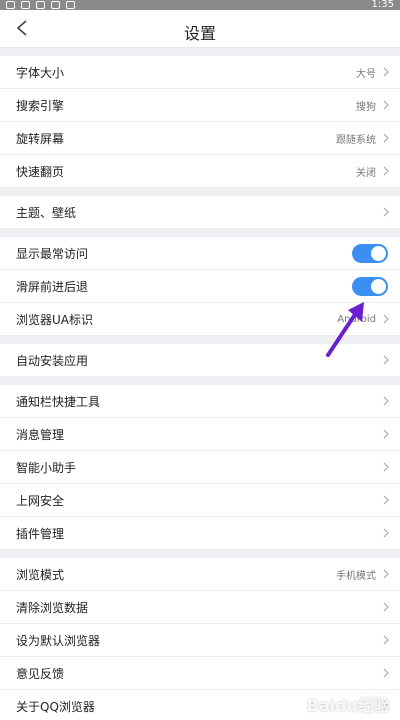 This screenshot has width=400, height=720. What do you see at coordinates (348, 705) in the screenshot?
I see `watermark: Baidu经验` at bounding box center [348, 705].